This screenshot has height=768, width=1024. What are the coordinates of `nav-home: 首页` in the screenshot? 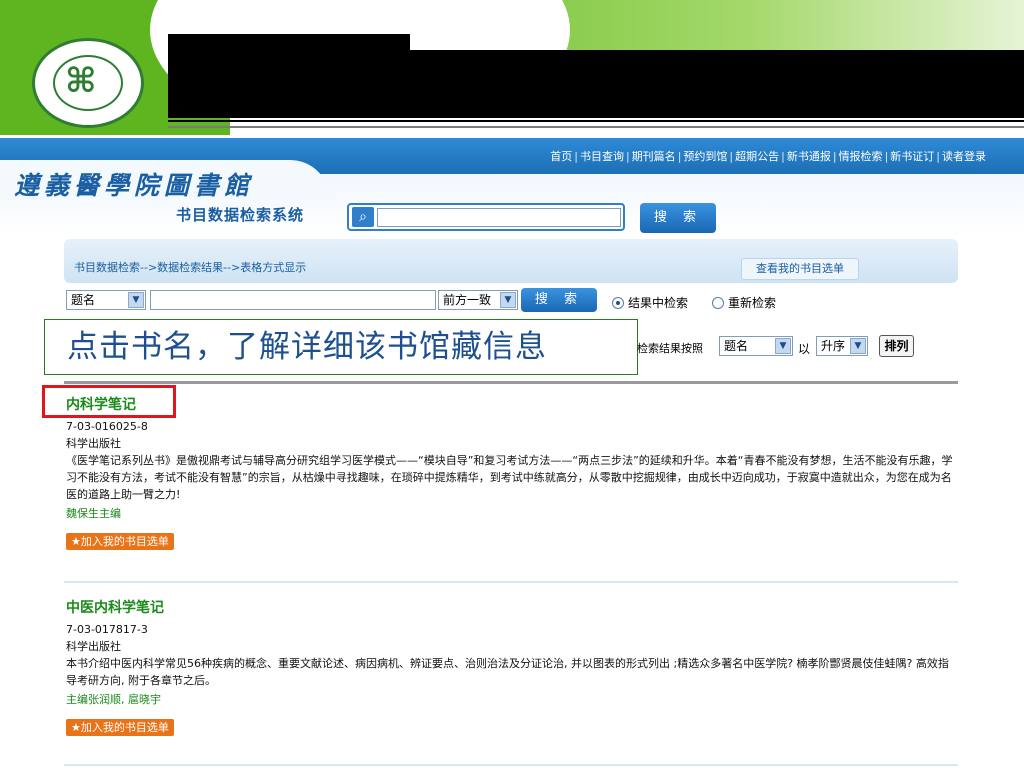 It's located at (561, 156).